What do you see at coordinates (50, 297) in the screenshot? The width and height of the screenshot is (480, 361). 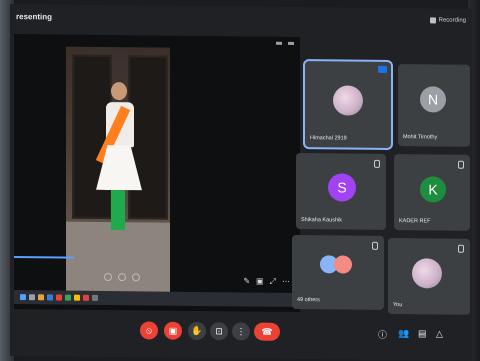 I see `edge-icon` at bounding box center [50, 297].